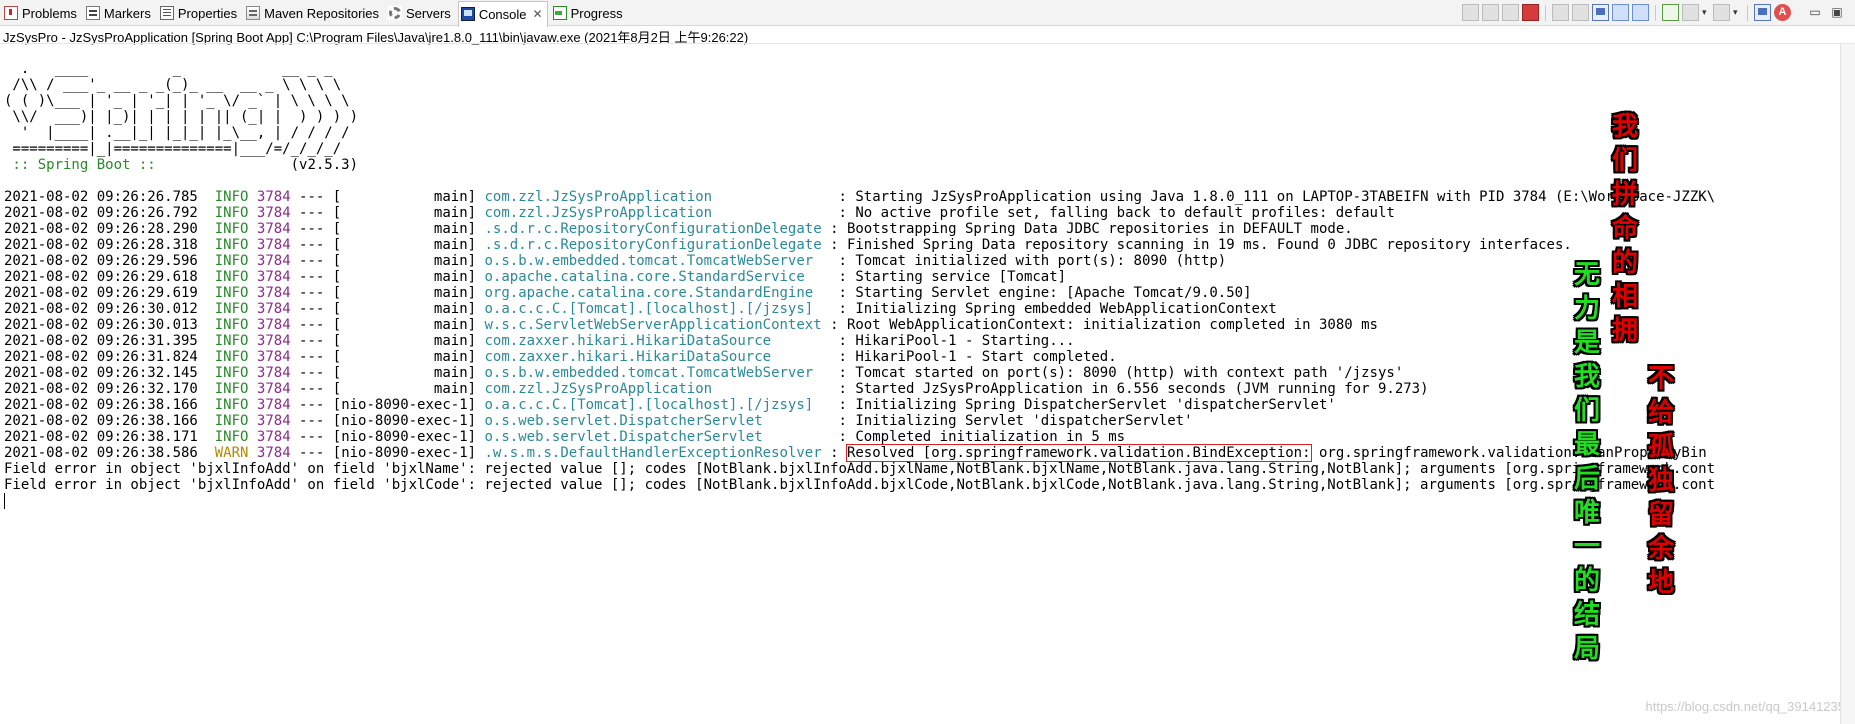 The image size is (1855, 724). Describe the element at coordinates (1826, 12) in the screenshot. I see `view-window-controls: ▭ ▣` at that location.